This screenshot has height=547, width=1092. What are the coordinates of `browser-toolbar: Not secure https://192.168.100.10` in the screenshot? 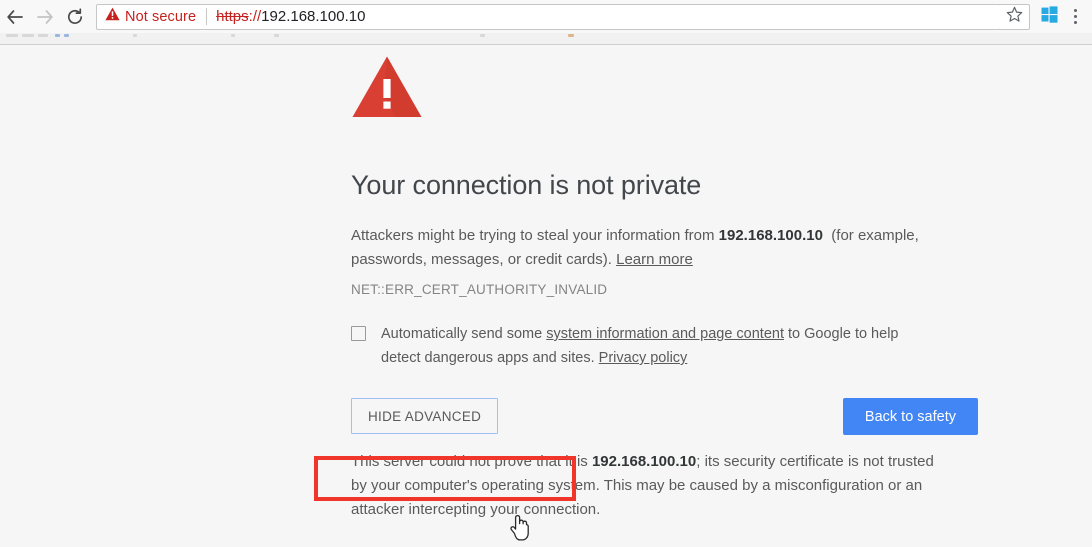 It's located at (546, 16).